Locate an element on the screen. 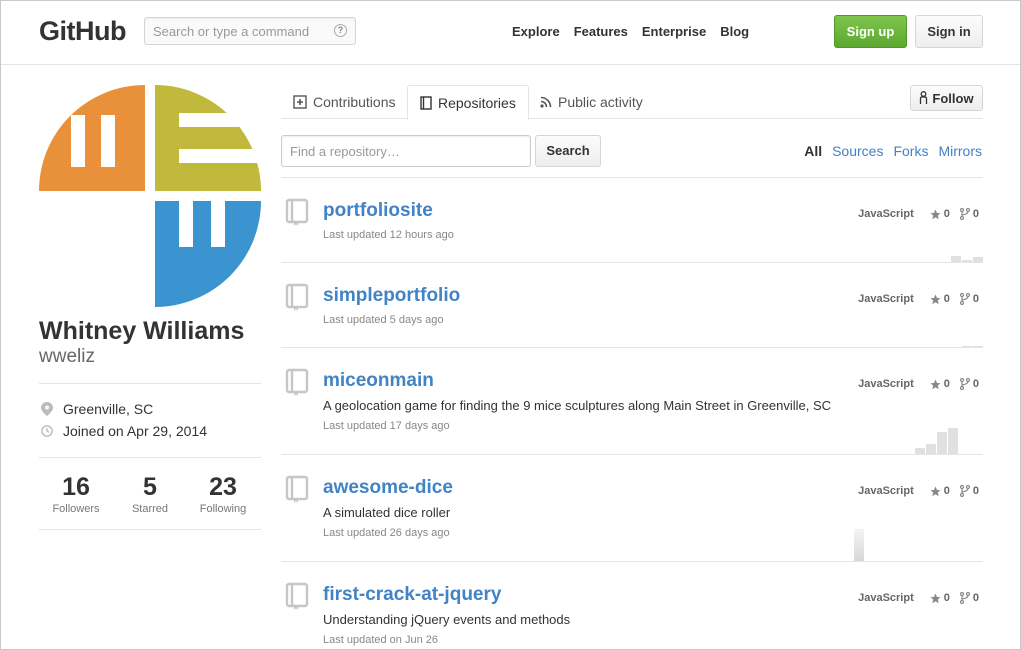 The height and width of the screenshot is (650, 1021). repo-updated: Last updated 12 hours ago is located at coordinates (388, 235).